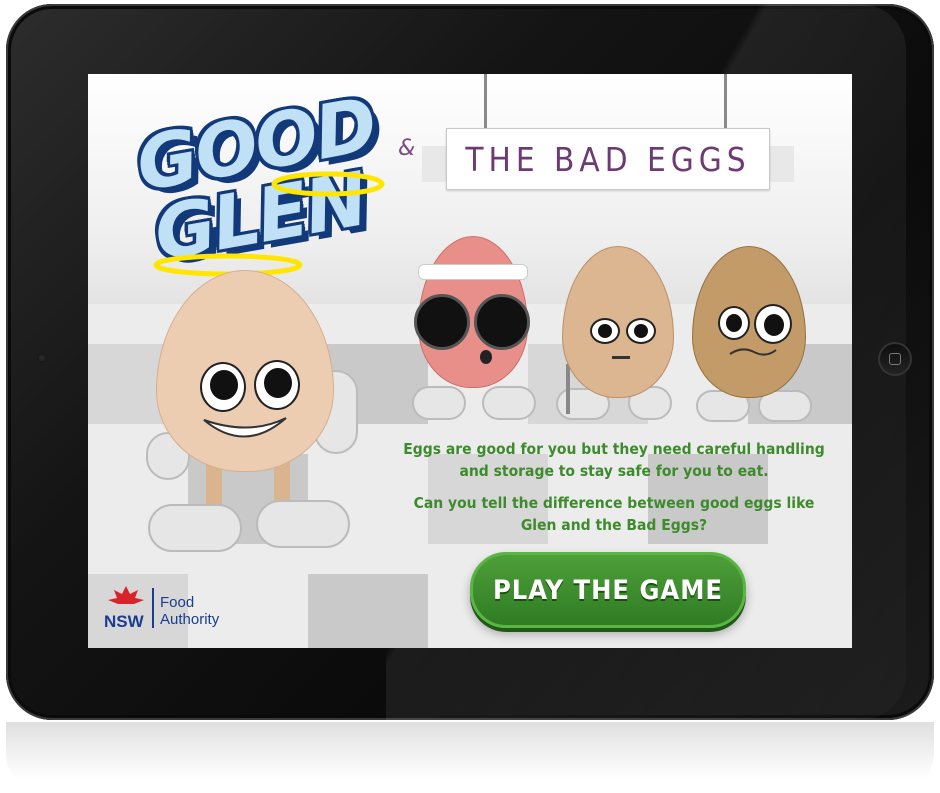  What do you see at coordinates (190, 619) in the screenshot?
I see `agency-line2: Authority` at bounding box center [190, 619].